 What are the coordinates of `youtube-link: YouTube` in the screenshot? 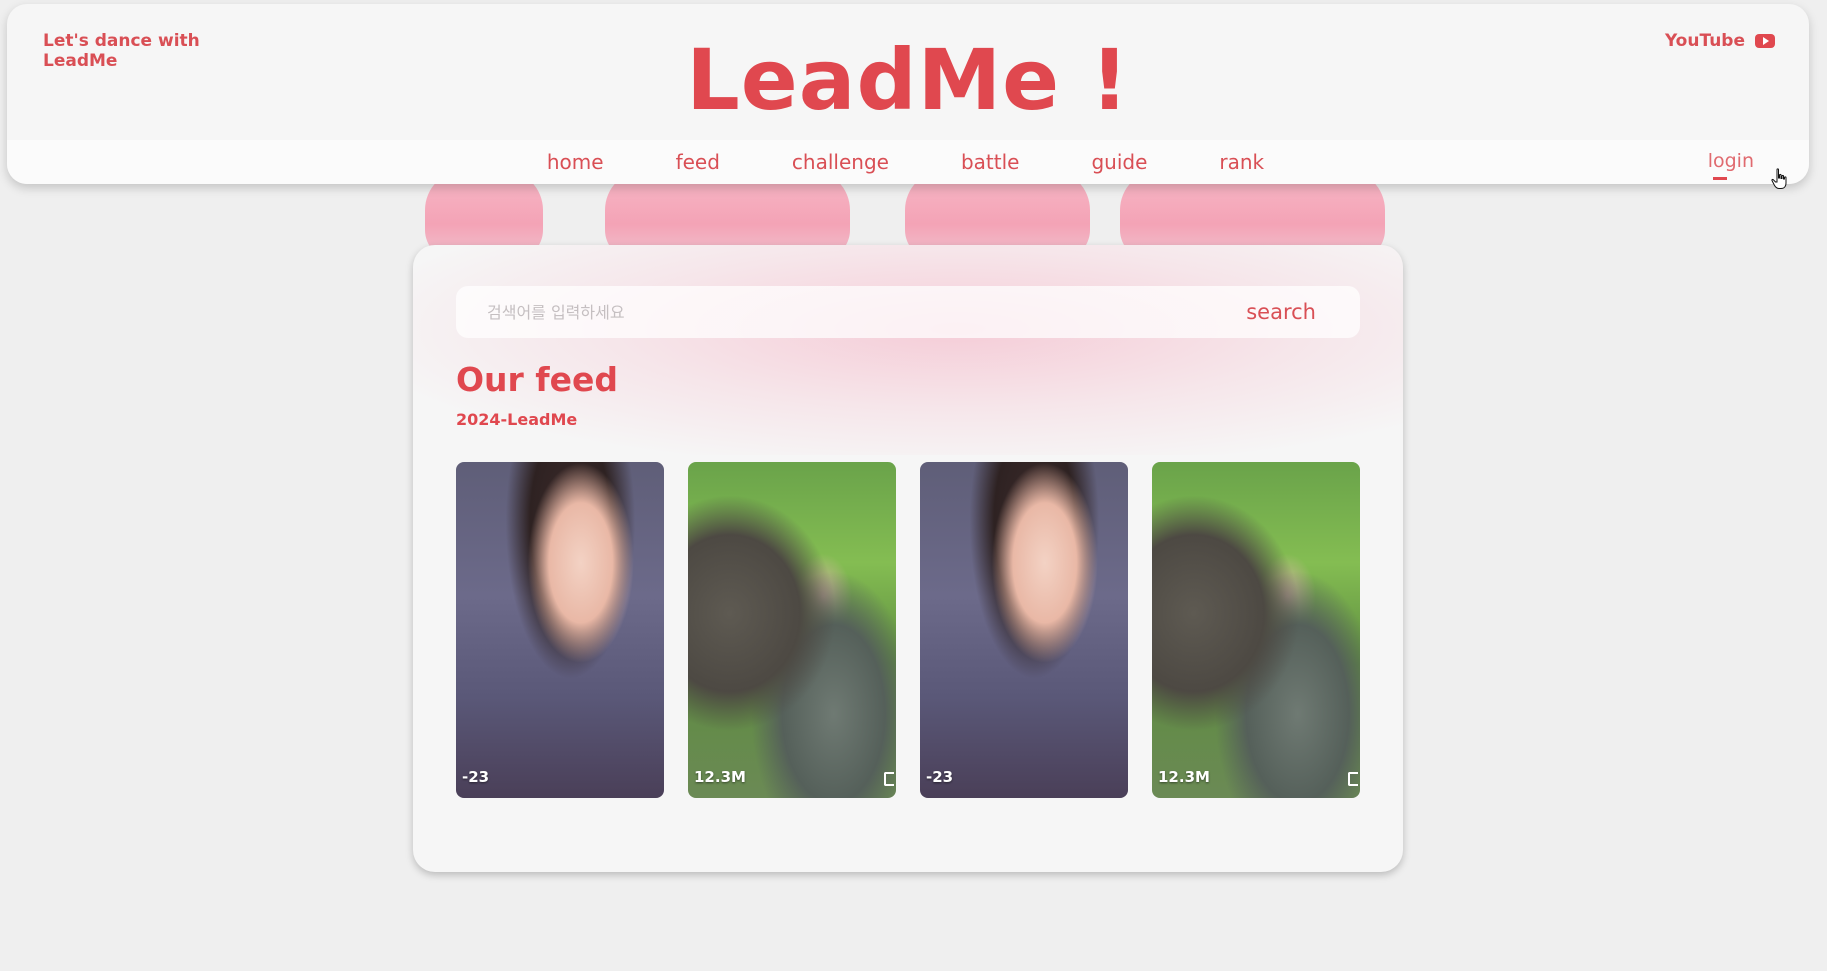 It's located at (1720, 41).